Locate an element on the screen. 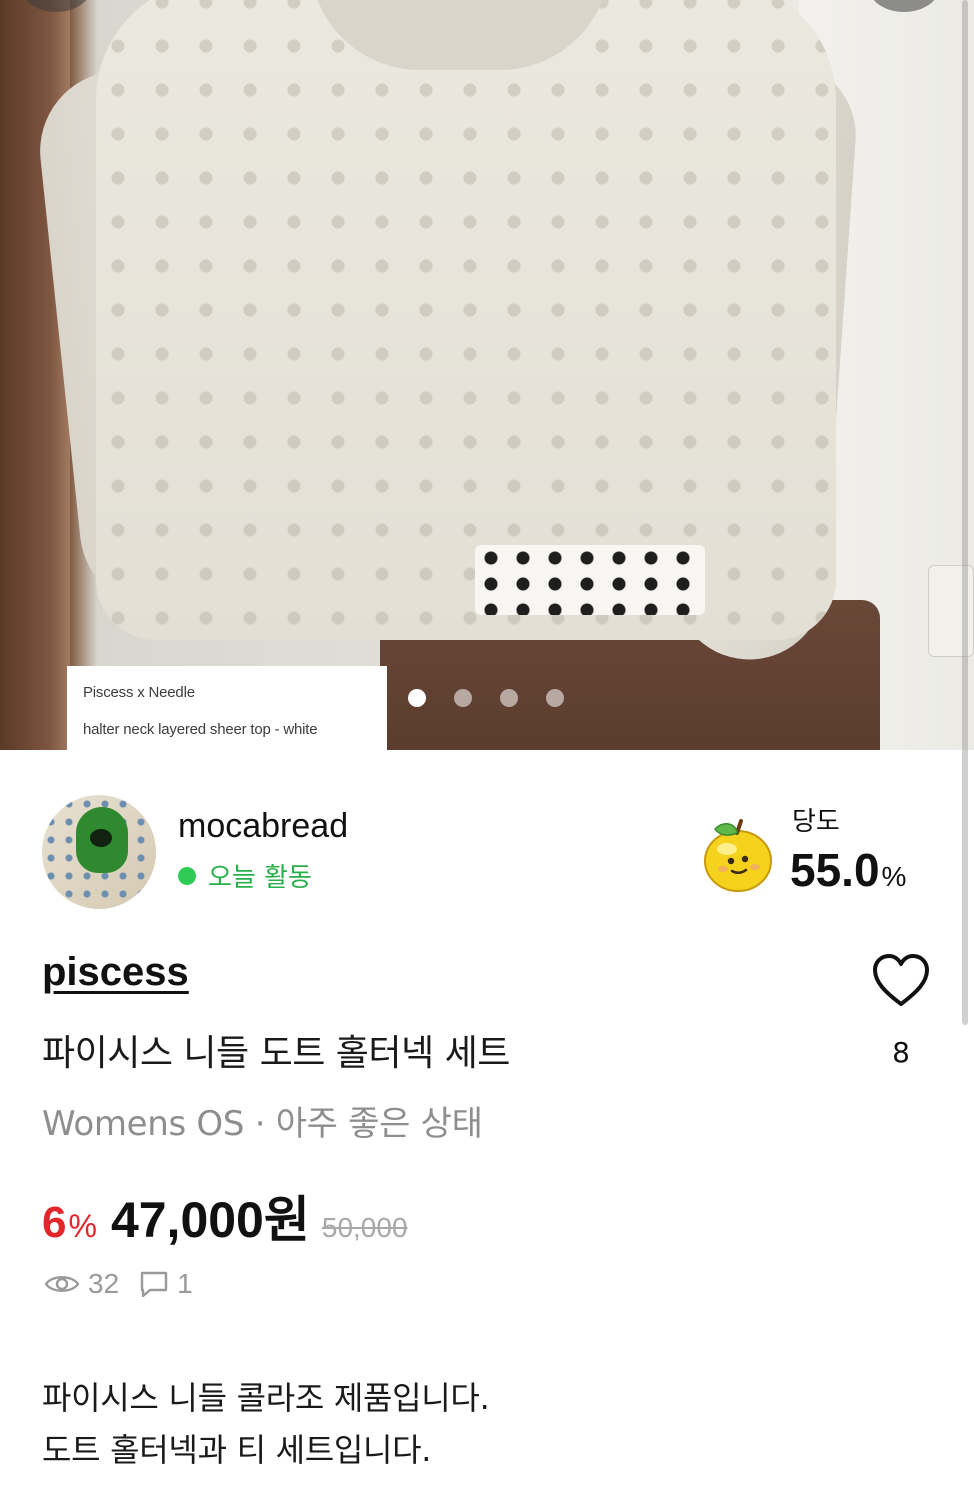  seller-name: mocabread is located at coordinates (263, 826).